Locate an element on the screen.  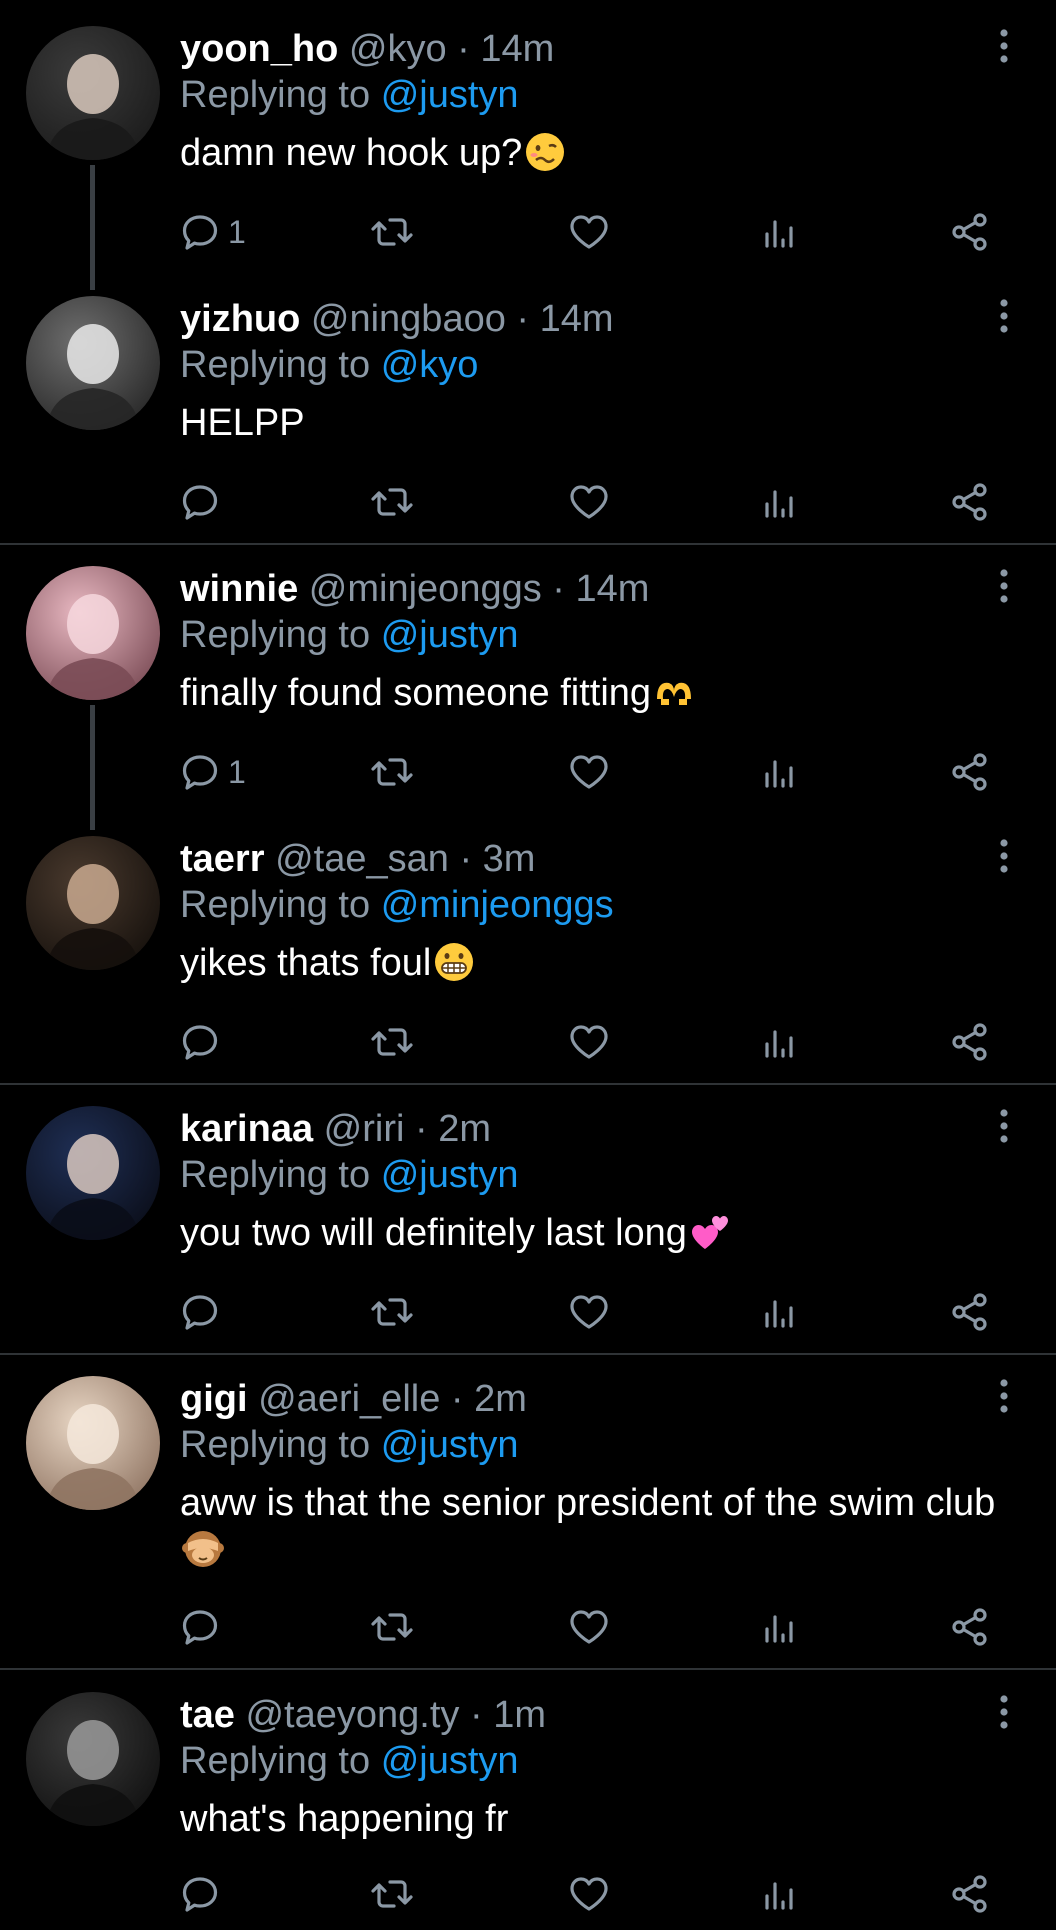
display-name: yoon_ho is located at coordinates (259, 49).